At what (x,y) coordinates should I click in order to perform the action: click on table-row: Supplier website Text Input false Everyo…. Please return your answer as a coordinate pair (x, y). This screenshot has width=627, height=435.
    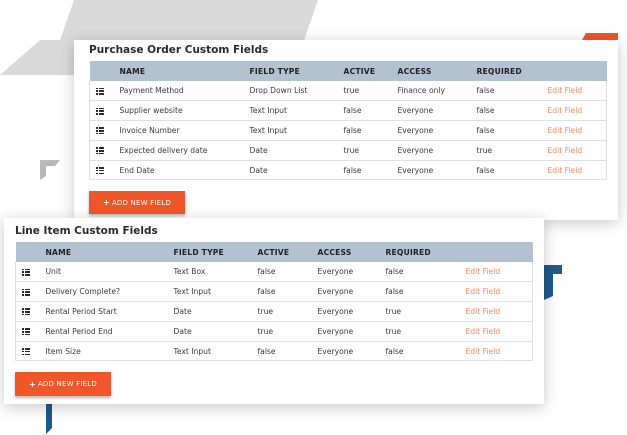
    Looking at the image, I should click on (348, 111).